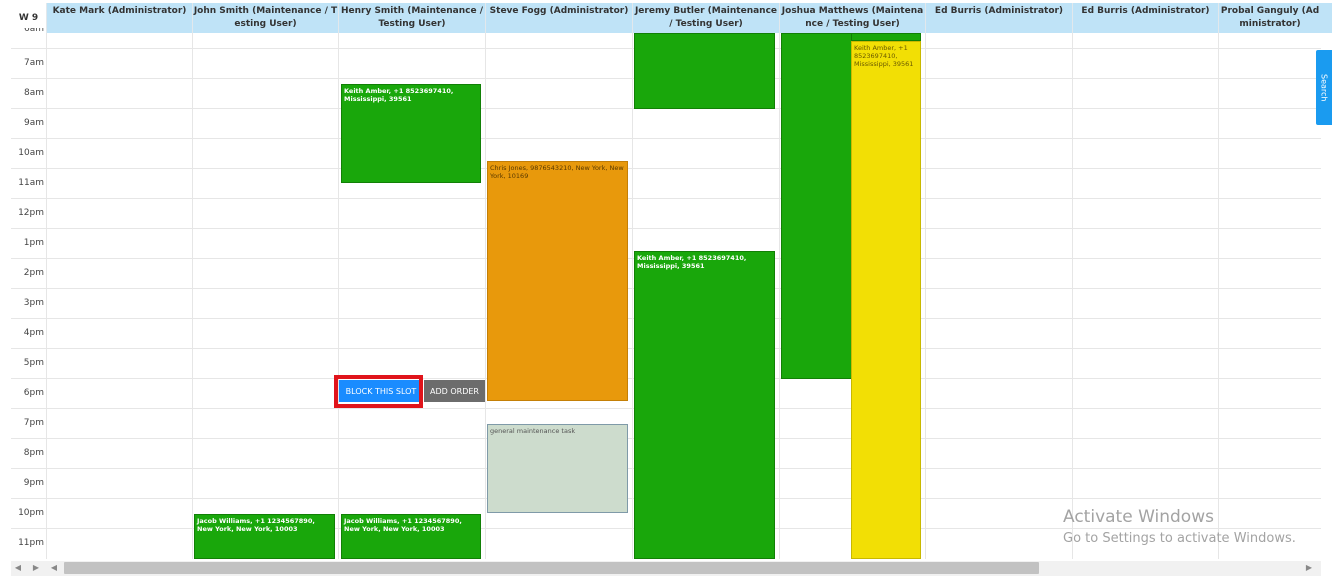  What do you see at coordinates (31, 153) in the screenshot?
I see `time-label: 10am` at bounding box center [31, 153].